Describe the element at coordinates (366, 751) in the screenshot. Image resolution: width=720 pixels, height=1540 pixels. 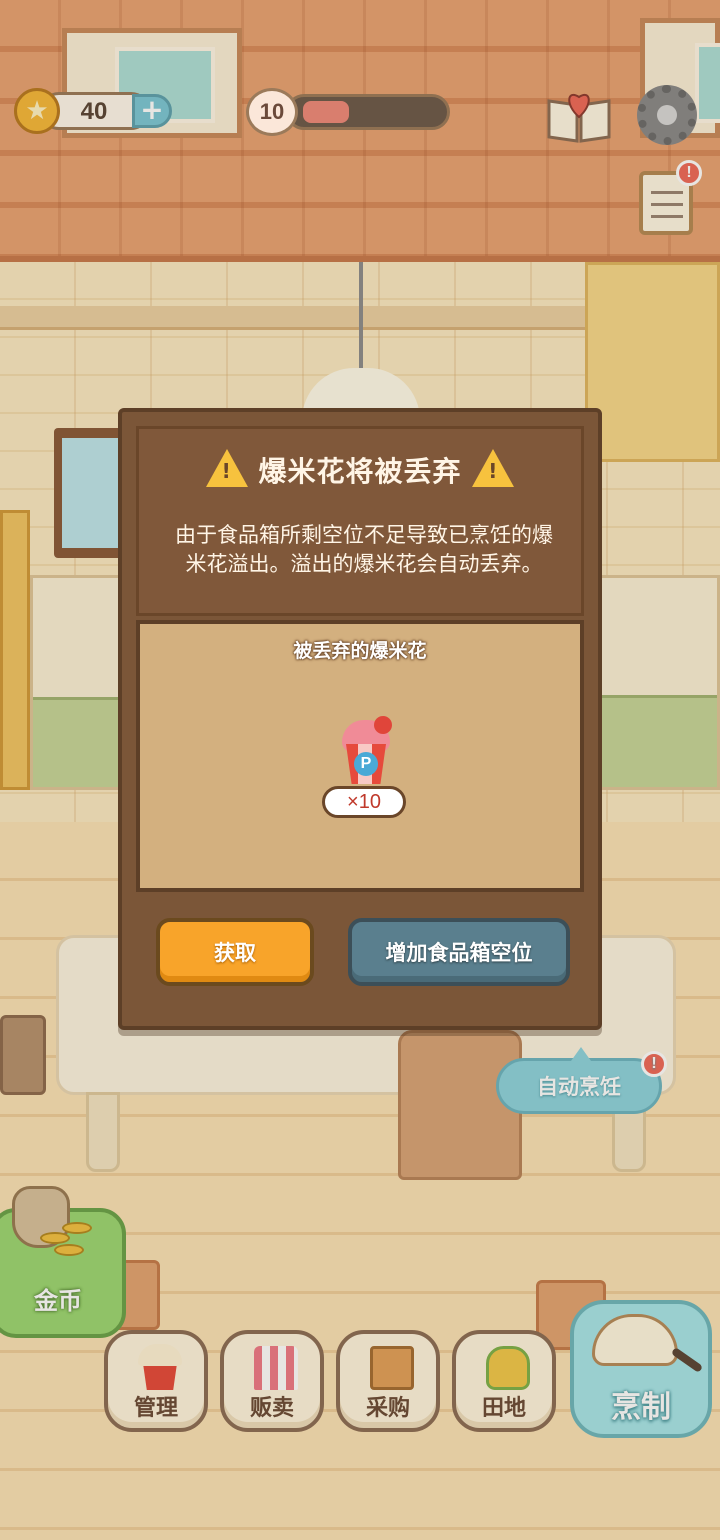
I see `strawberry-popcorn-icon: P` at that location.